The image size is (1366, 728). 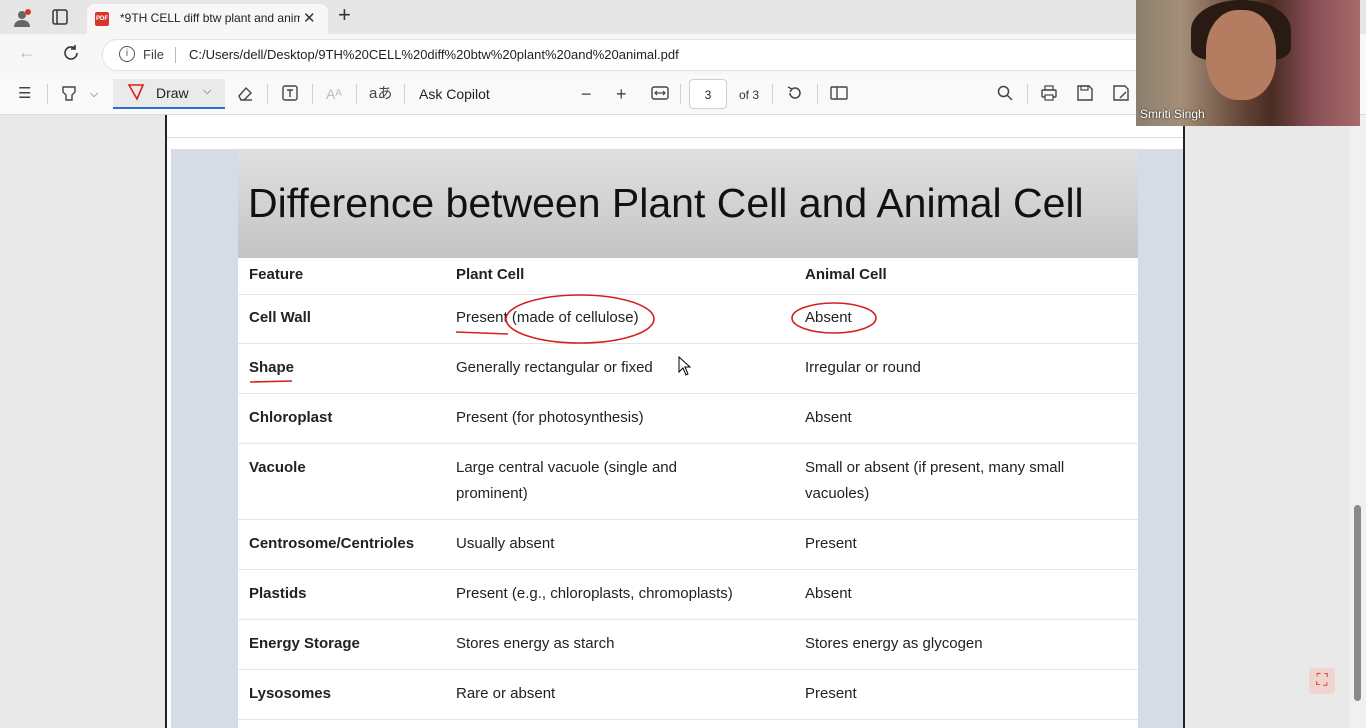 I want to click on table-row: Lysosomes Rare or absent Present, so click(x=688, y=694).